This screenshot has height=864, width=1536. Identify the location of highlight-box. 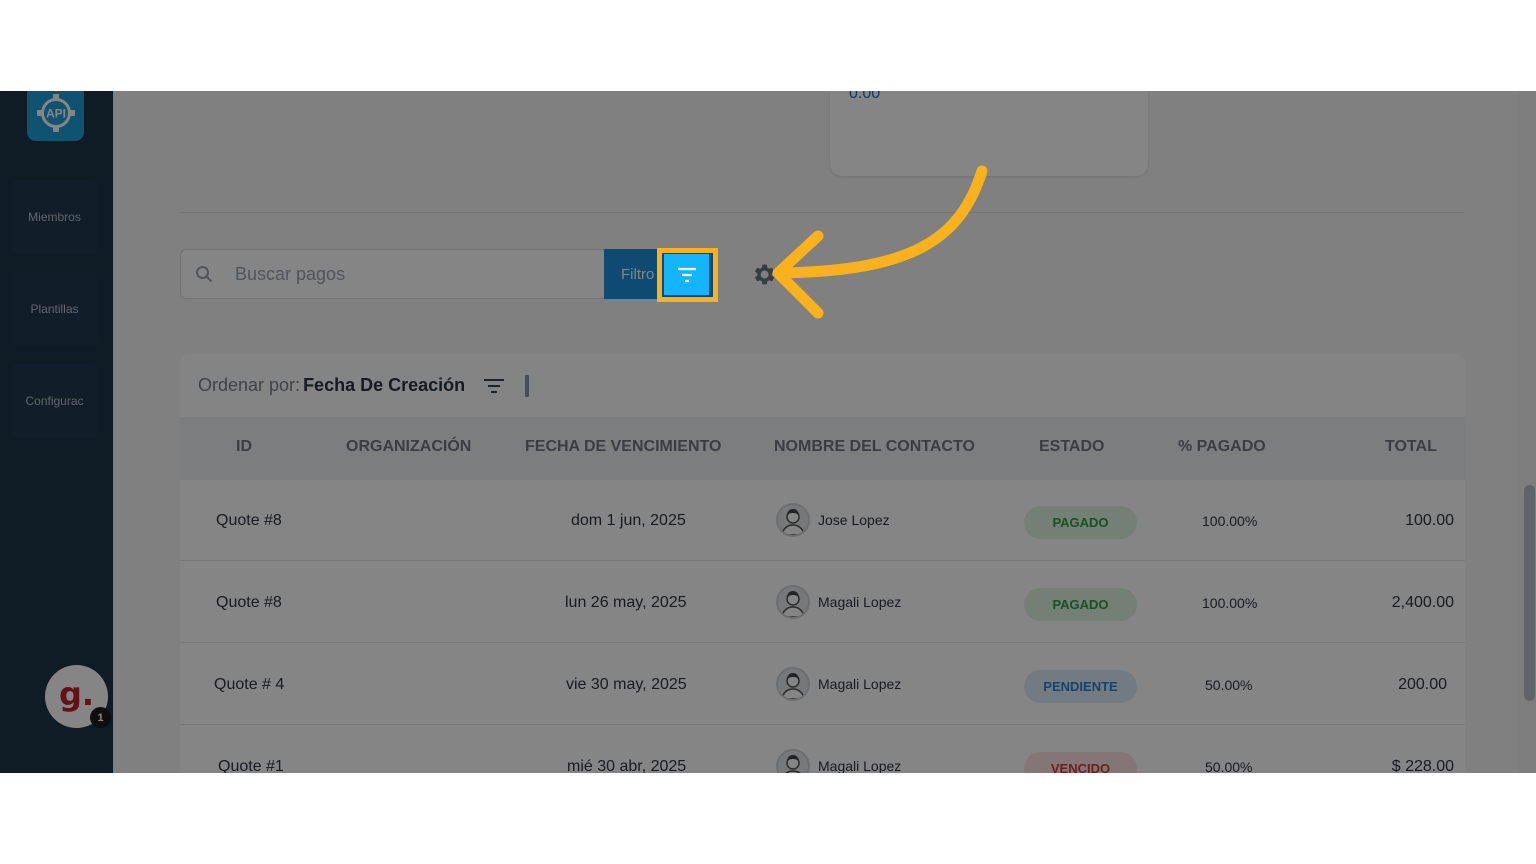
(687, 275).